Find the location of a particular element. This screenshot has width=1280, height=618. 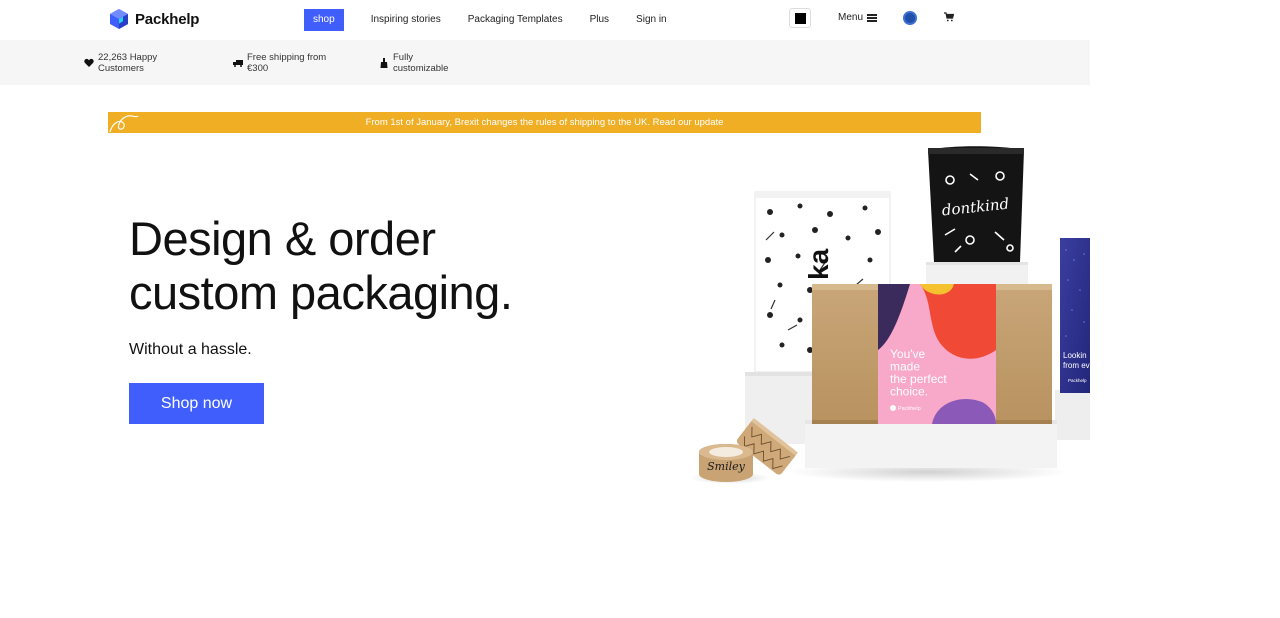

box-brand-text: Packhelp is located at coordinates (909, 409).